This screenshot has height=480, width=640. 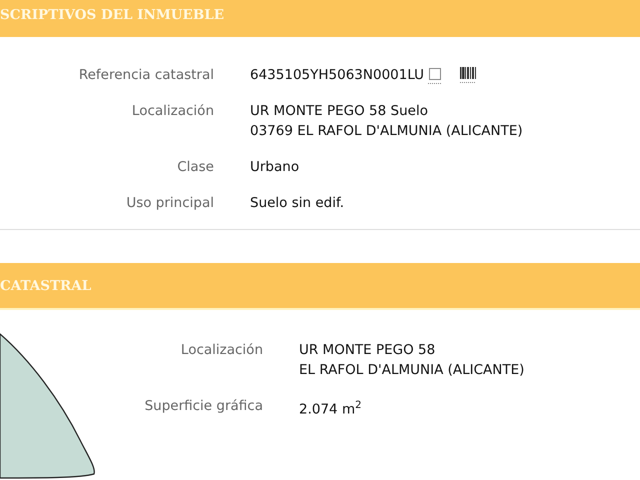 I want to click on field-value: 6435105YH5063N0001LU, so click(x=337, y=75).